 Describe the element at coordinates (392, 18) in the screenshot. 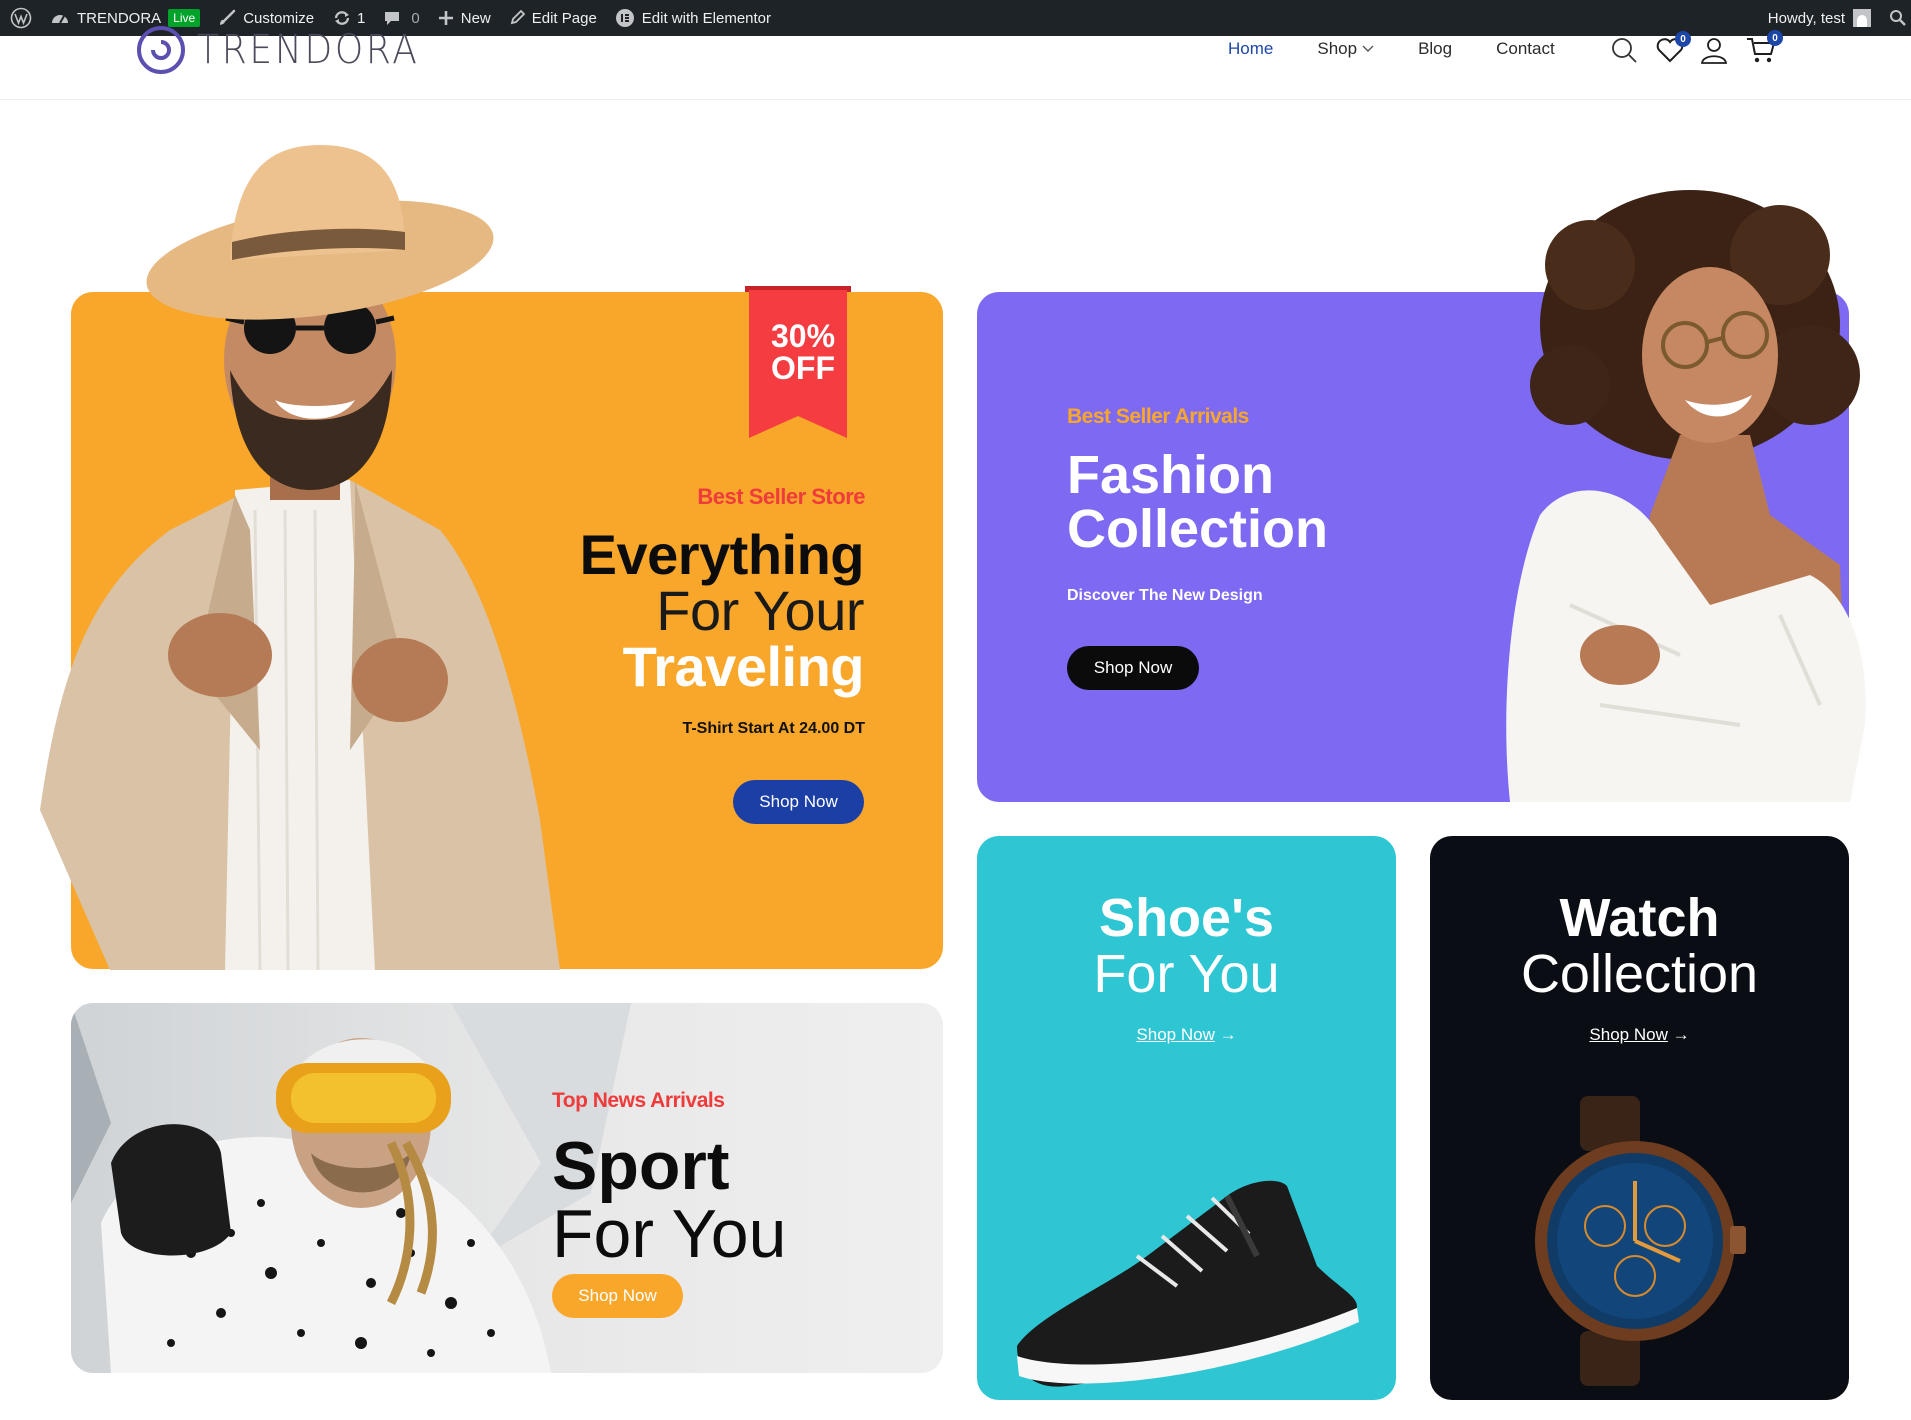

I see `comment-icon` at that location.